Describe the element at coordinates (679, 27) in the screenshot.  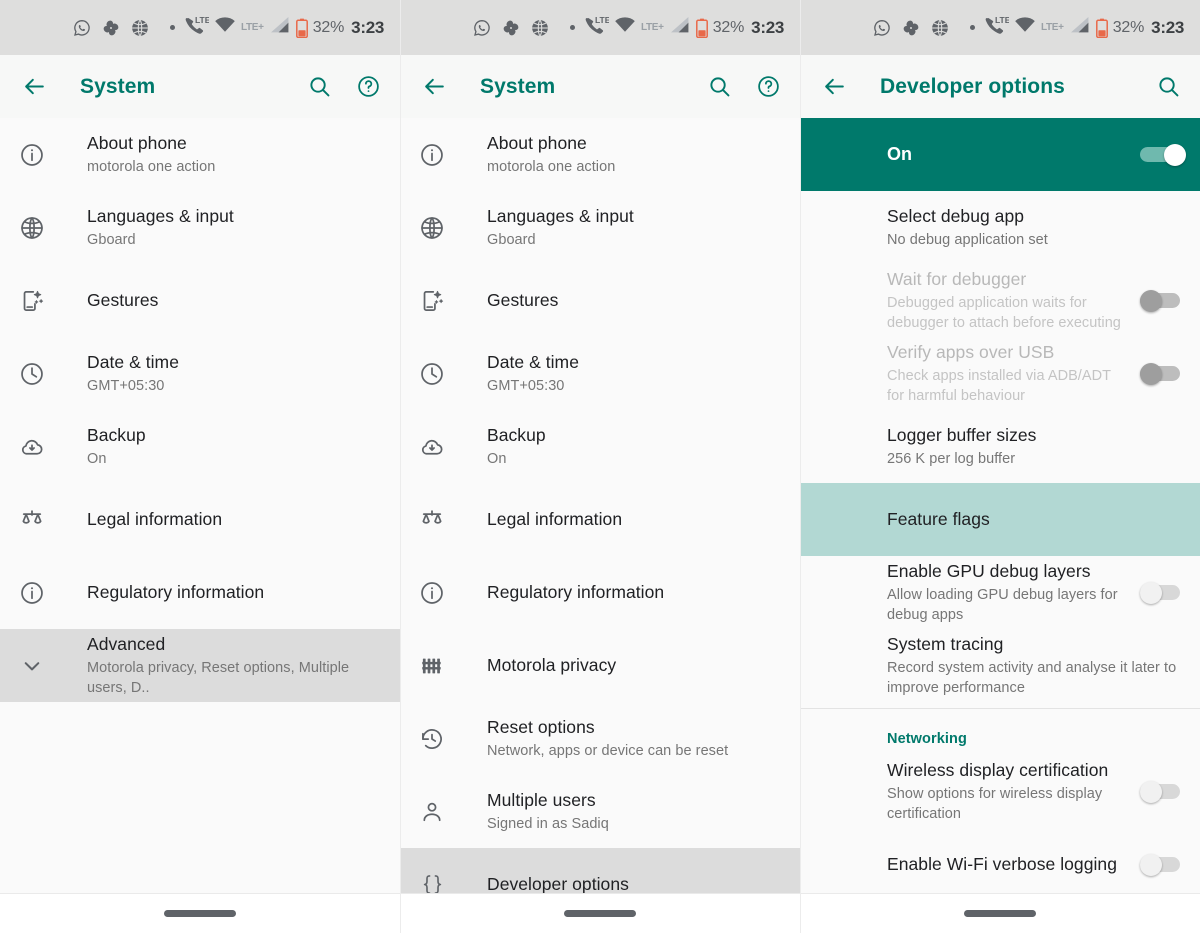
I see `status-bar-system-icons: LTE LTE+ 32% 3:23` at that location.